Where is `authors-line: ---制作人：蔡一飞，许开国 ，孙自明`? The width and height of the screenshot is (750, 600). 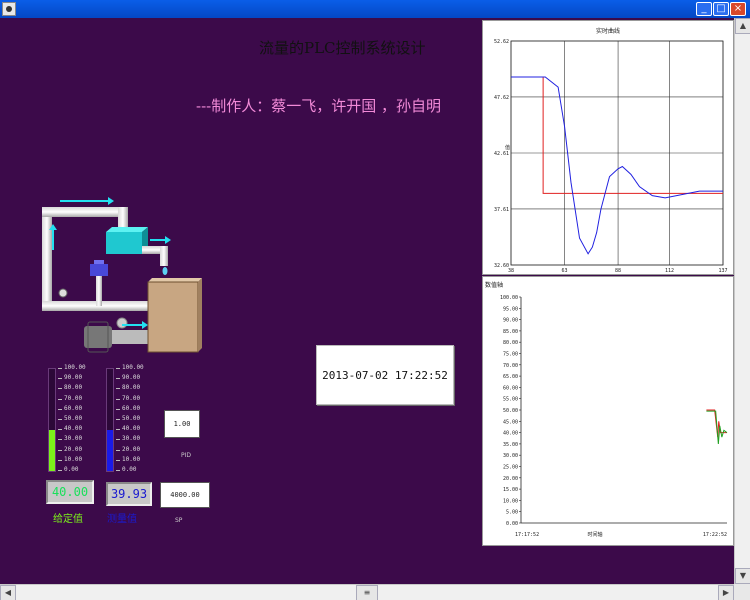
authors-line: ---制作人：蔡一飞，许开国 ，孙自明 is located at coordinates (318, 106).